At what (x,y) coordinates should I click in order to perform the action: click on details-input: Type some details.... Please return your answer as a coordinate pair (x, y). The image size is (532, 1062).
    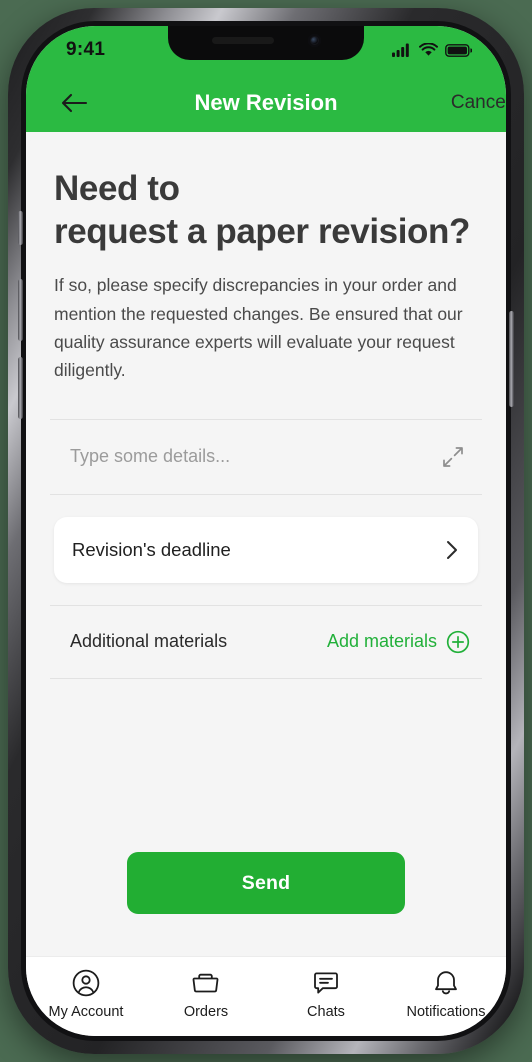
    Looking at the image, I should click on (150, 456).